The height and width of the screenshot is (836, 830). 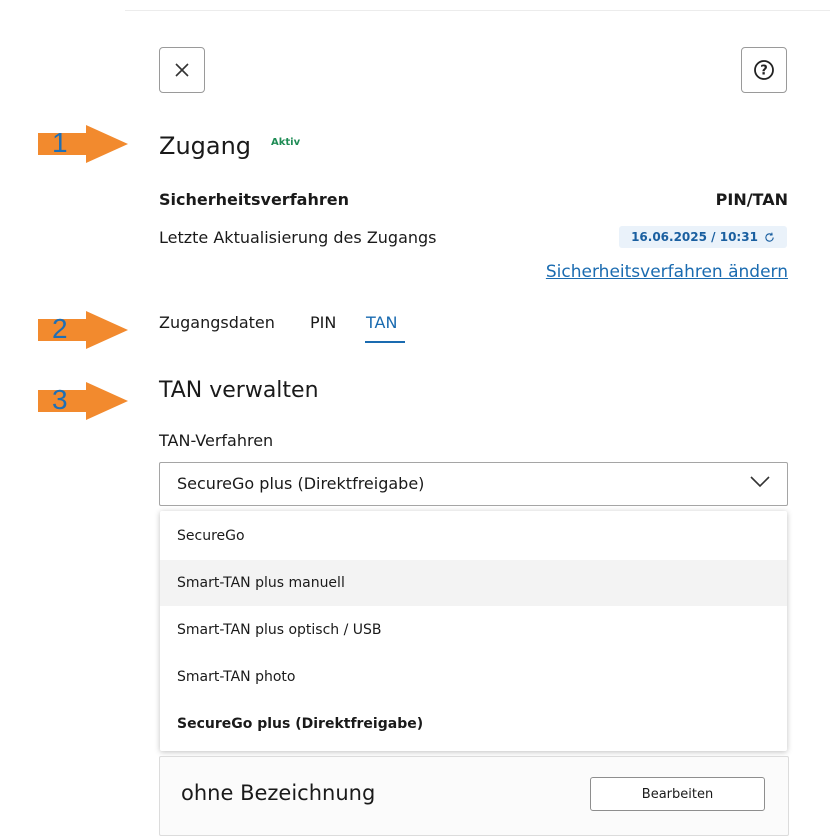 I want to click on device-name: ohne Bezeichnung, so click(x=278, y=793).